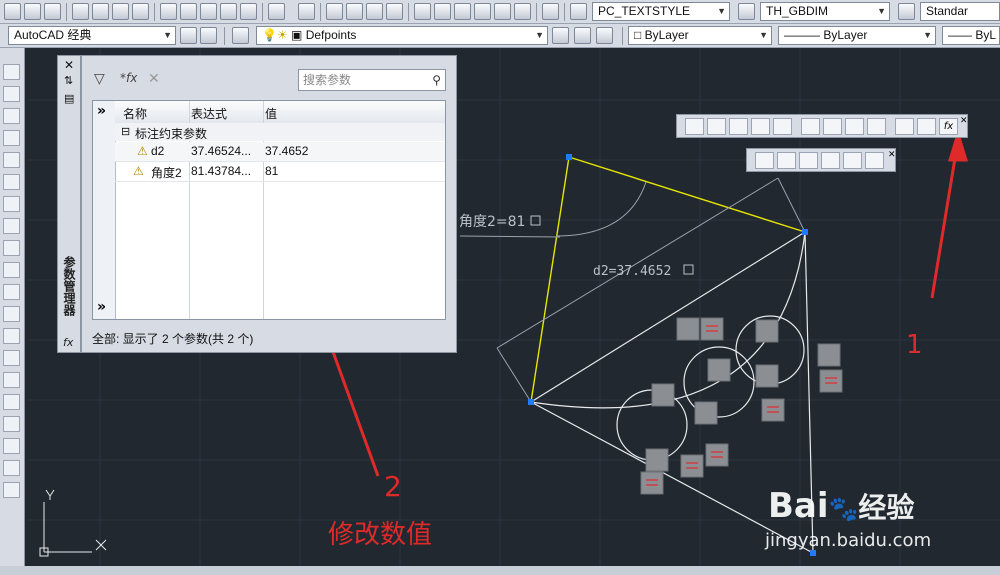 The height and width of the screenshot is (575, 1000). Describe the element at coordinates (11, 314) in the screenshot. I see `insert-block-icon` at that location.